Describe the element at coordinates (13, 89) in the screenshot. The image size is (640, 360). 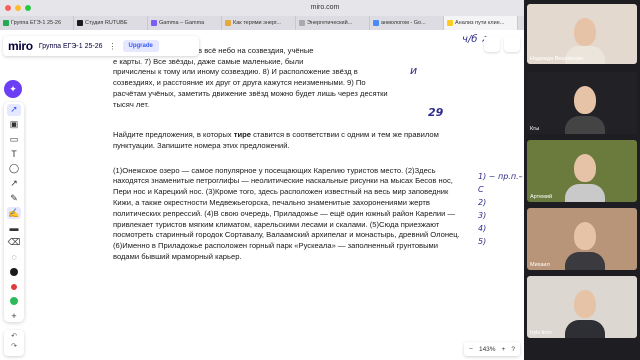
I see `ai-sparkle-icon: ✦` at that location.